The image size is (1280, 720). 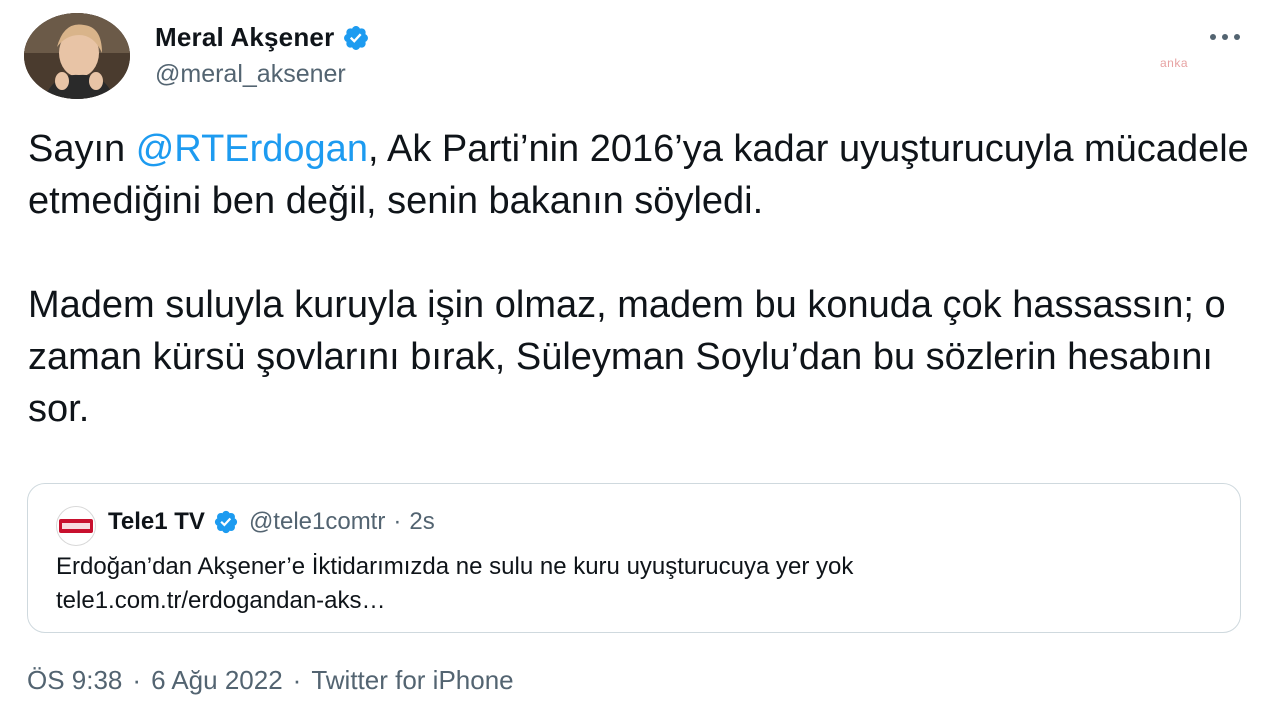 I want to click on tweet-metadata: ÖS 9:38 · 6 Ağu 2022 · Twitter for iPhone, so click(x=270, y=680).